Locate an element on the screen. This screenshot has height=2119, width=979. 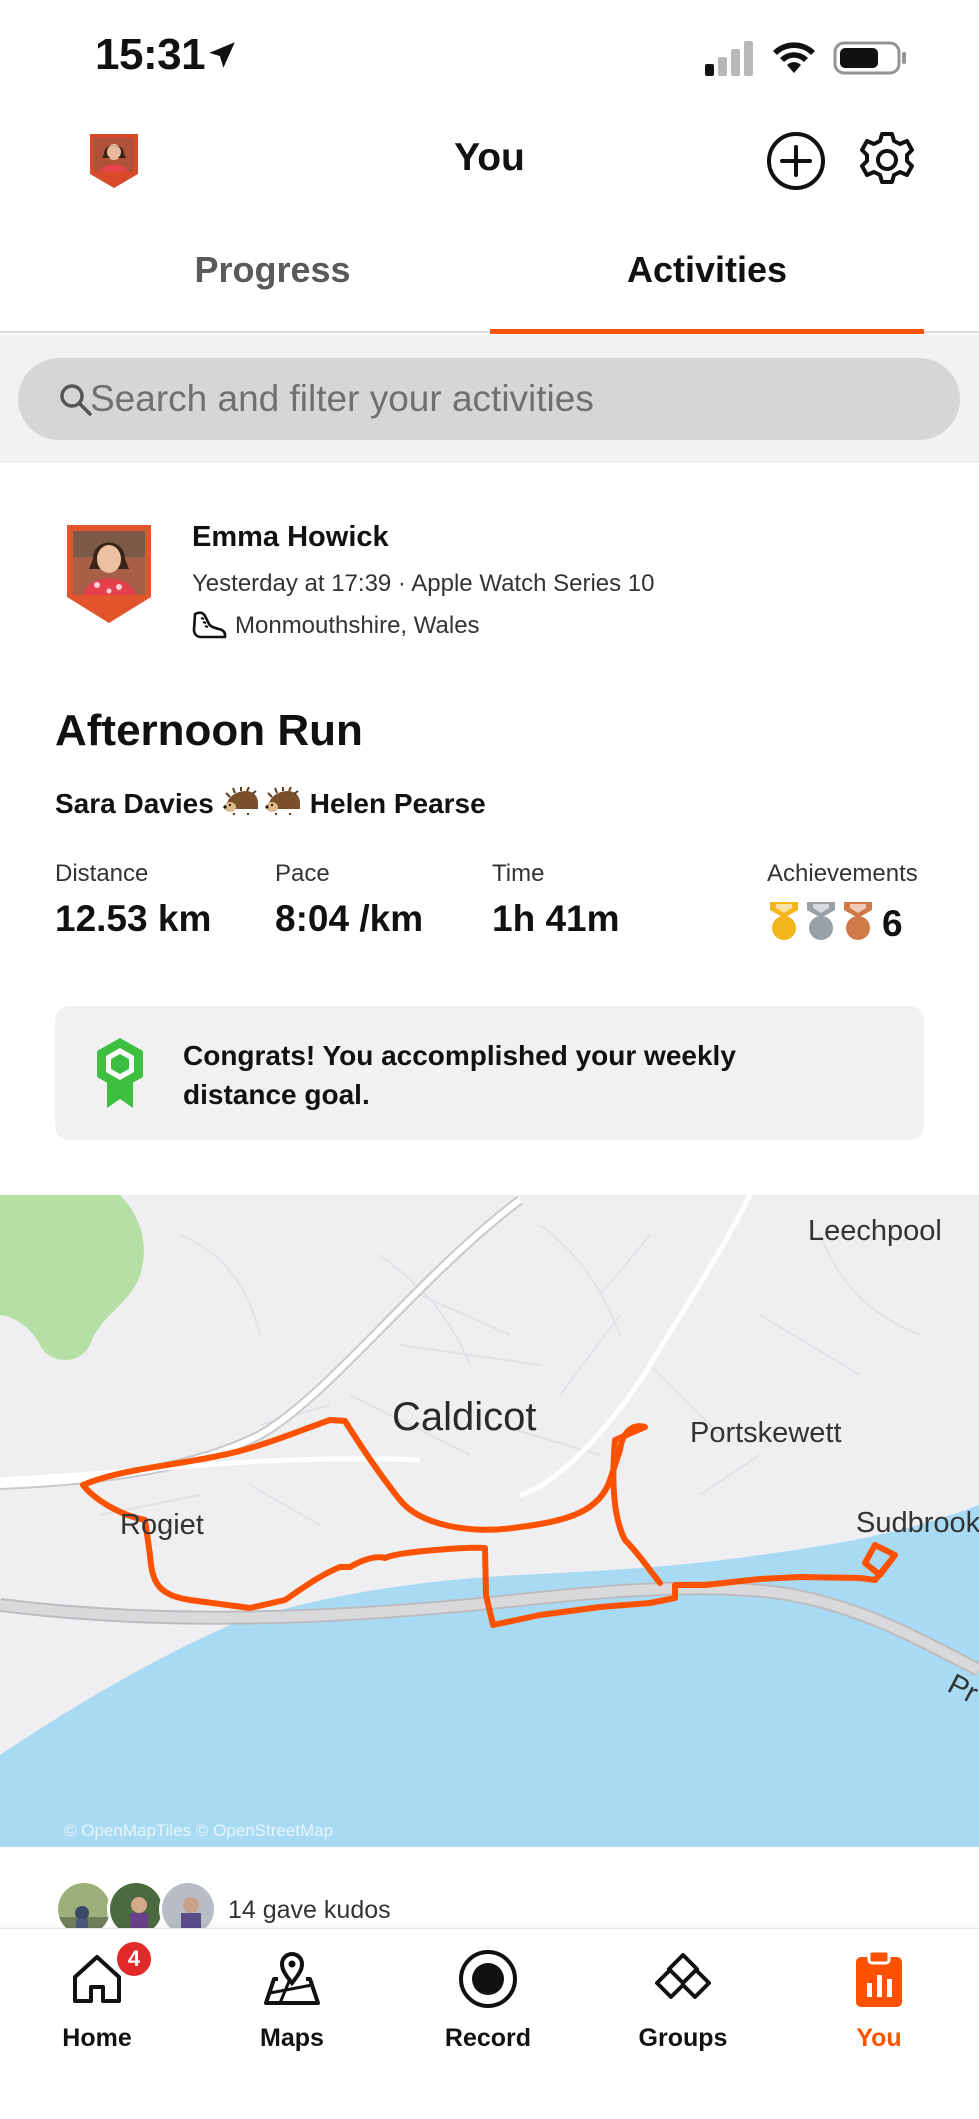
clipboard-chart-icon is located at coordinates (879, 1979).